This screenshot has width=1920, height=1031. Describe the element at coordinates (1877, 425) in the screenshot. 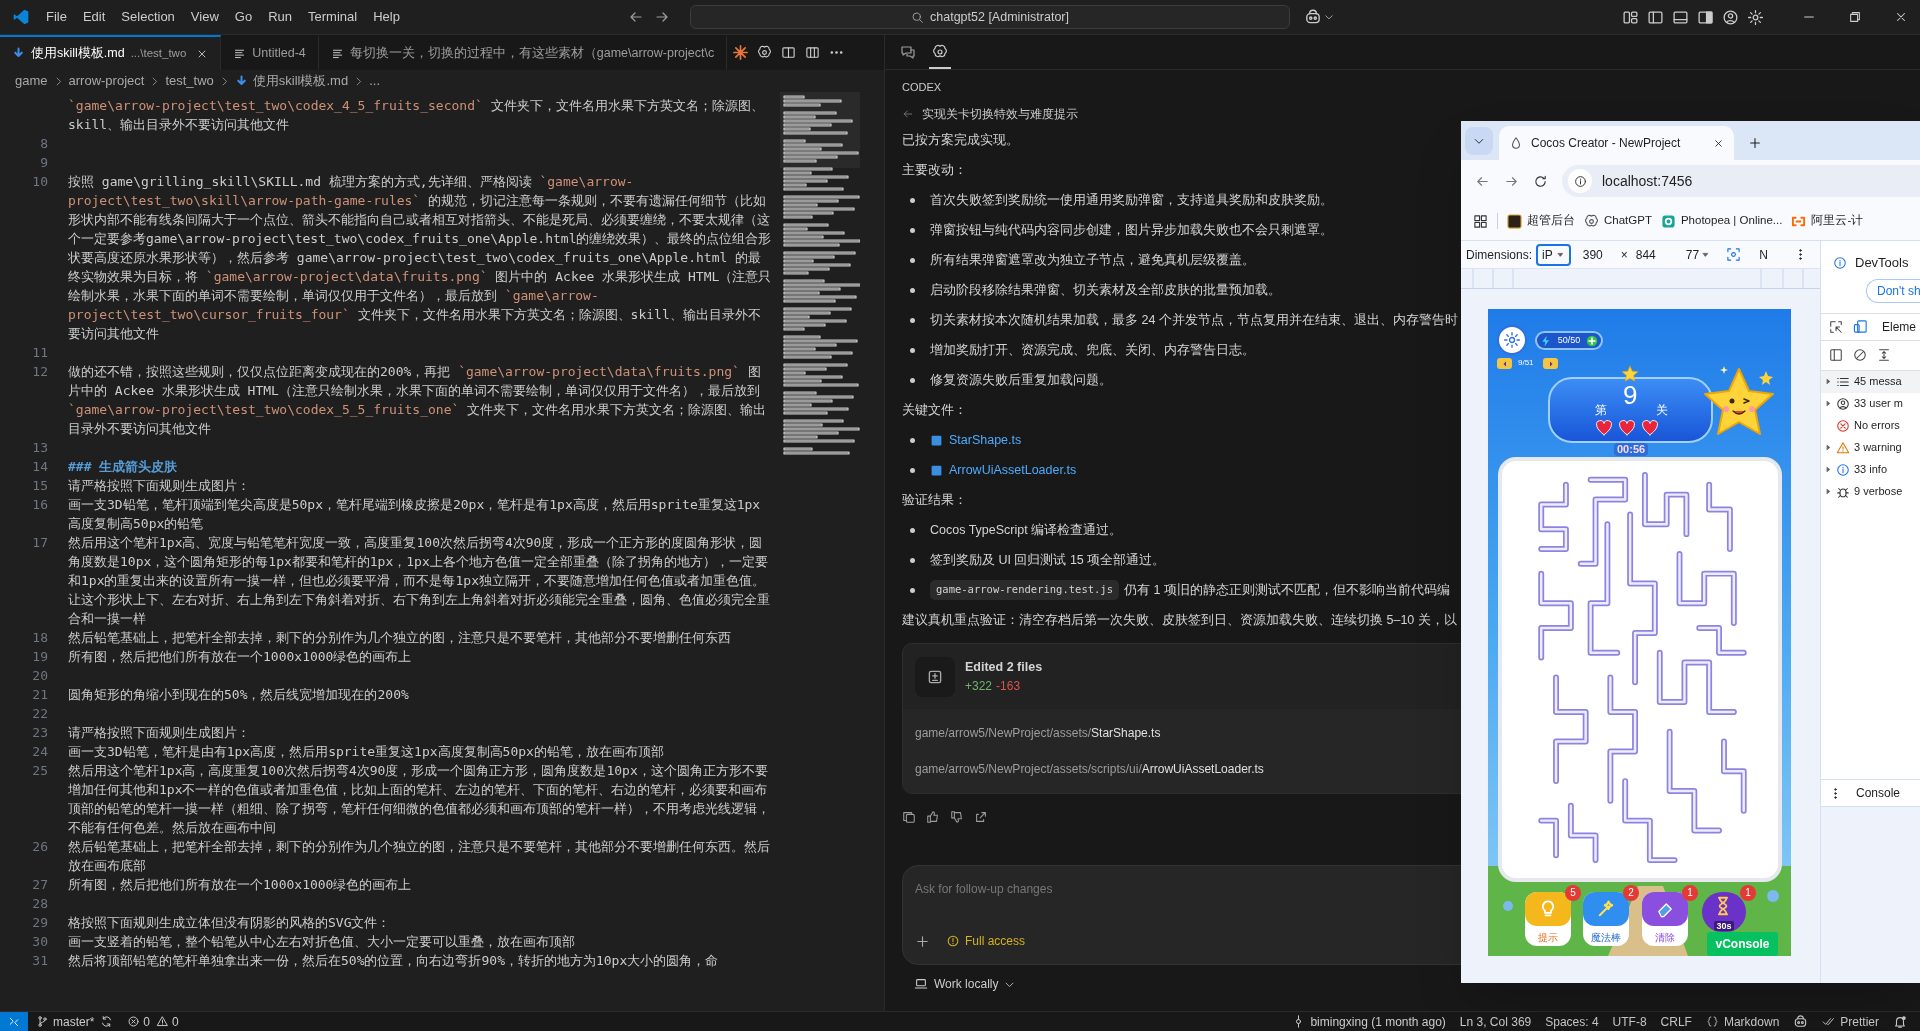

I see `console-filter-item: No errors` at that location.